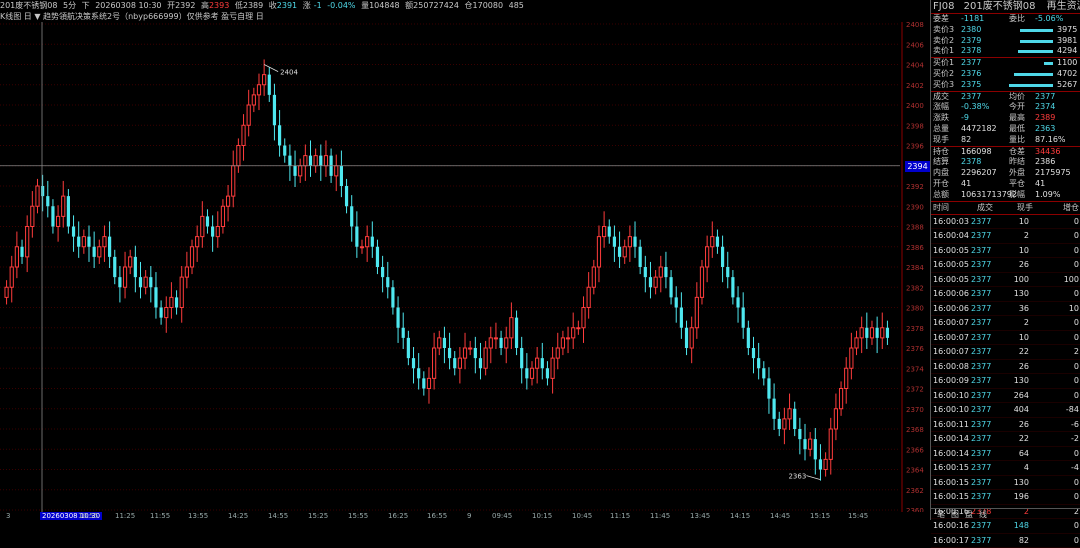 Image resolution: width=1080 pixels, height=548 pixels. I want to click on book-price: 2377, so click(971, 63).